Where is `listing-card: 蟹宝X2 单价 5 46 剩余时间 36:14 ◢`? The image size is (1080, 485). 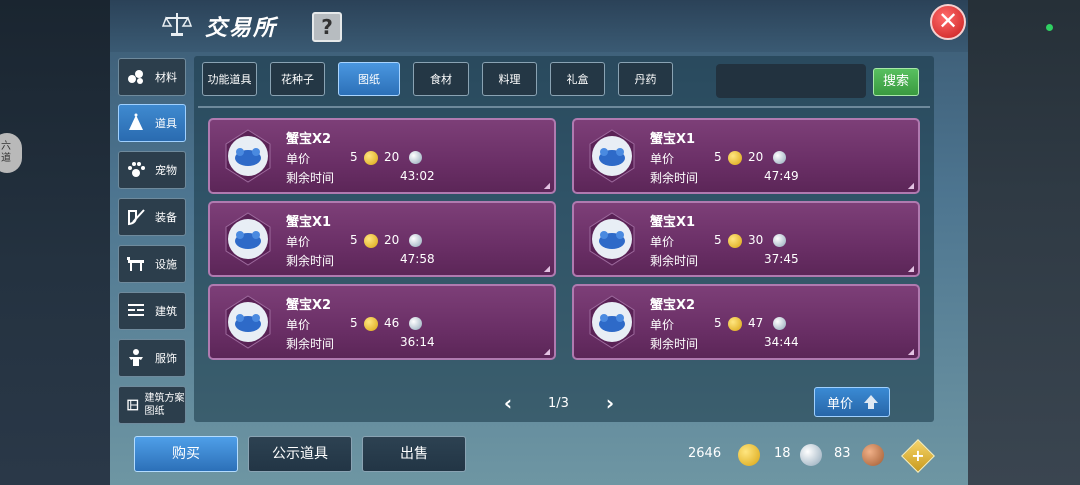
listing-card: 蟹宝X2 单价 5 46 剩余时间 36:14 ◢ is located at coordinates (382, 322).